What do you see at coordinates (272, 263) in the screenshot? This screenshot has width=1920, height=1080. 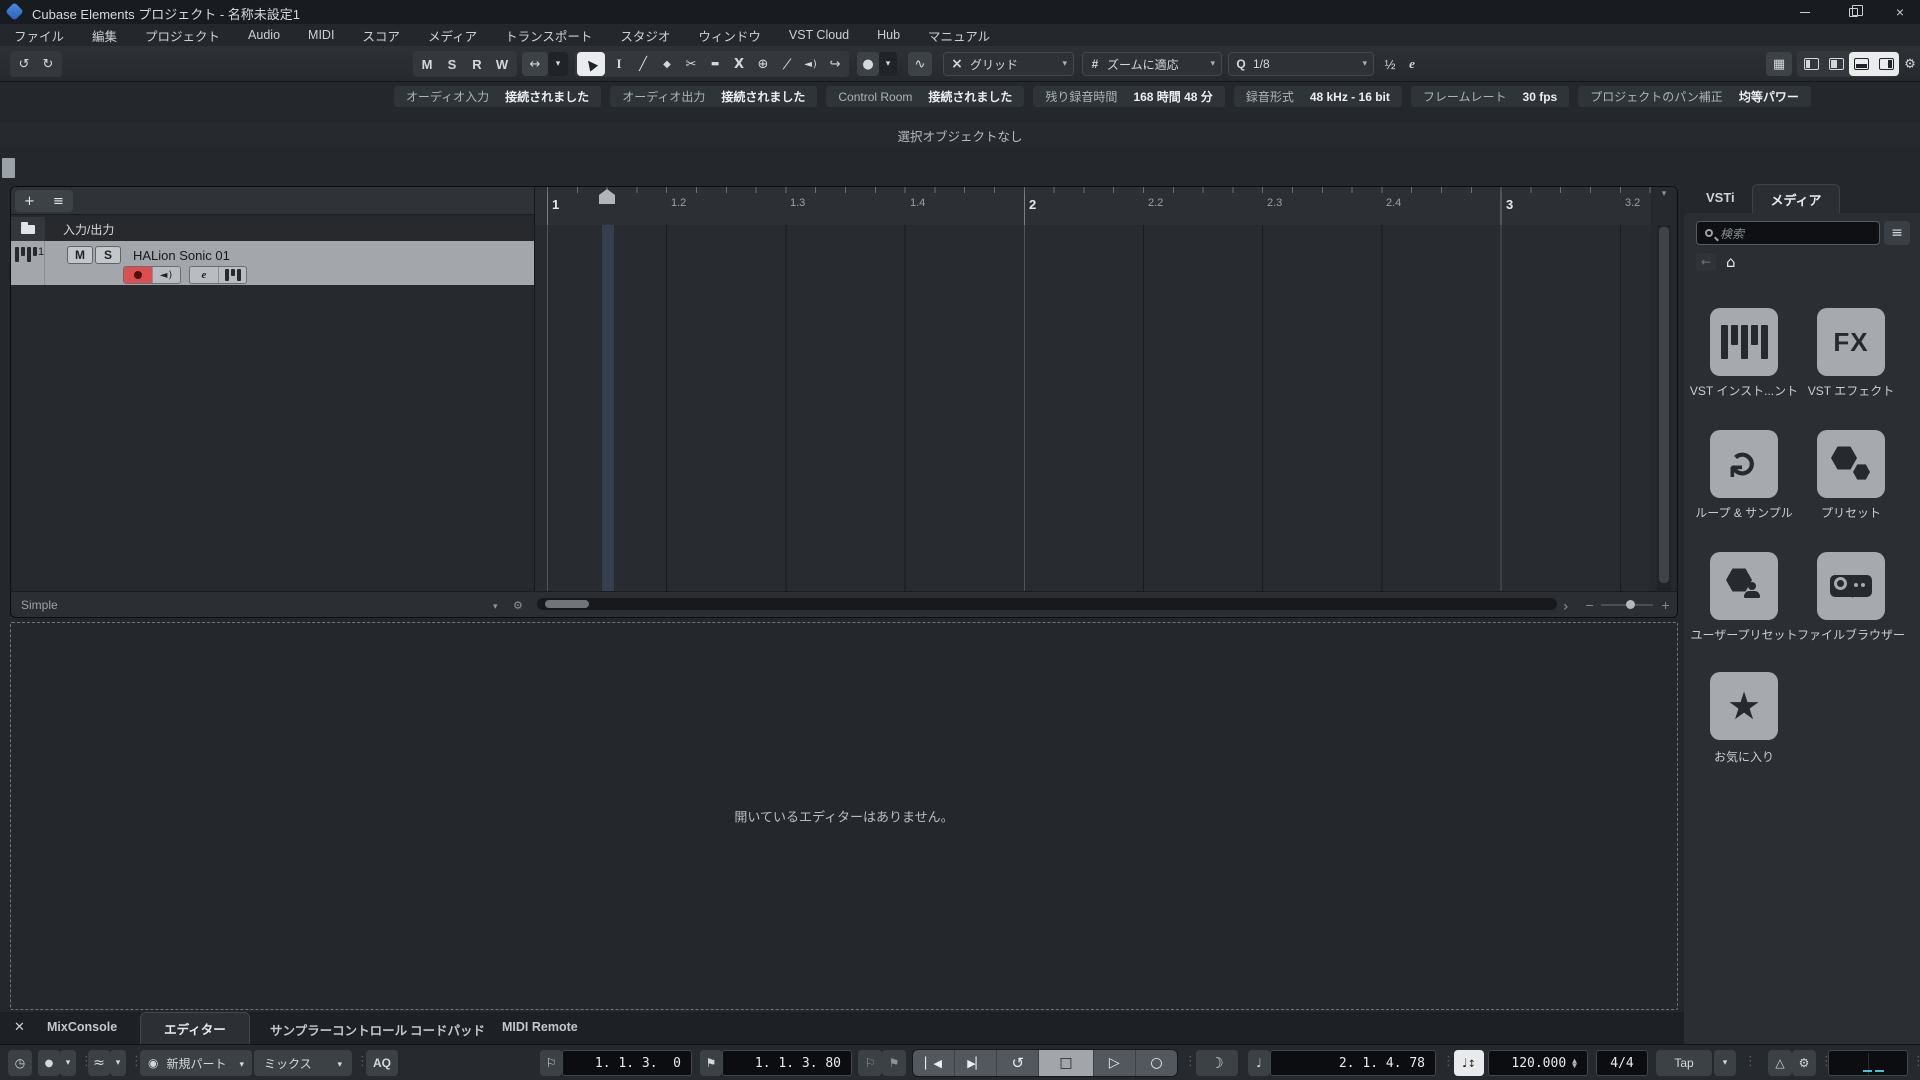 I see `instrument-track-row: 1 M S HALion Sonic 01 e` at bounding box center [272, 263].